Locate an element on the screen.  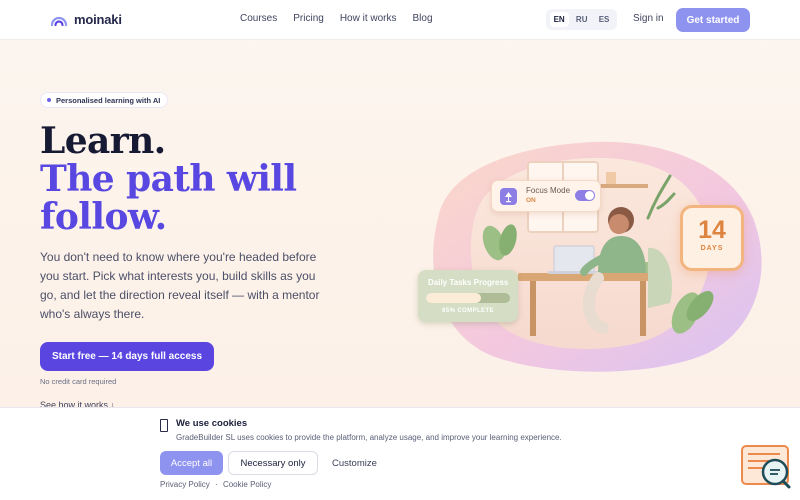
nav-links: Courses Pricing How it works Blog is located at coordinates (344, 18).